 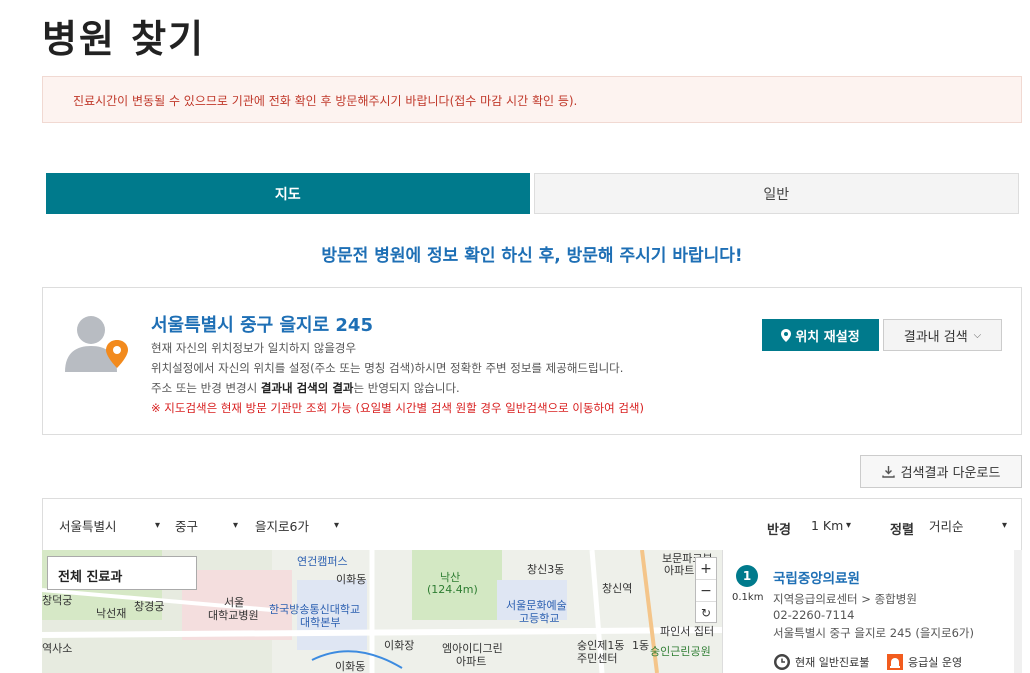 I want to click on reset-location-button: 위치 재설정, so click(x=820, y=335).